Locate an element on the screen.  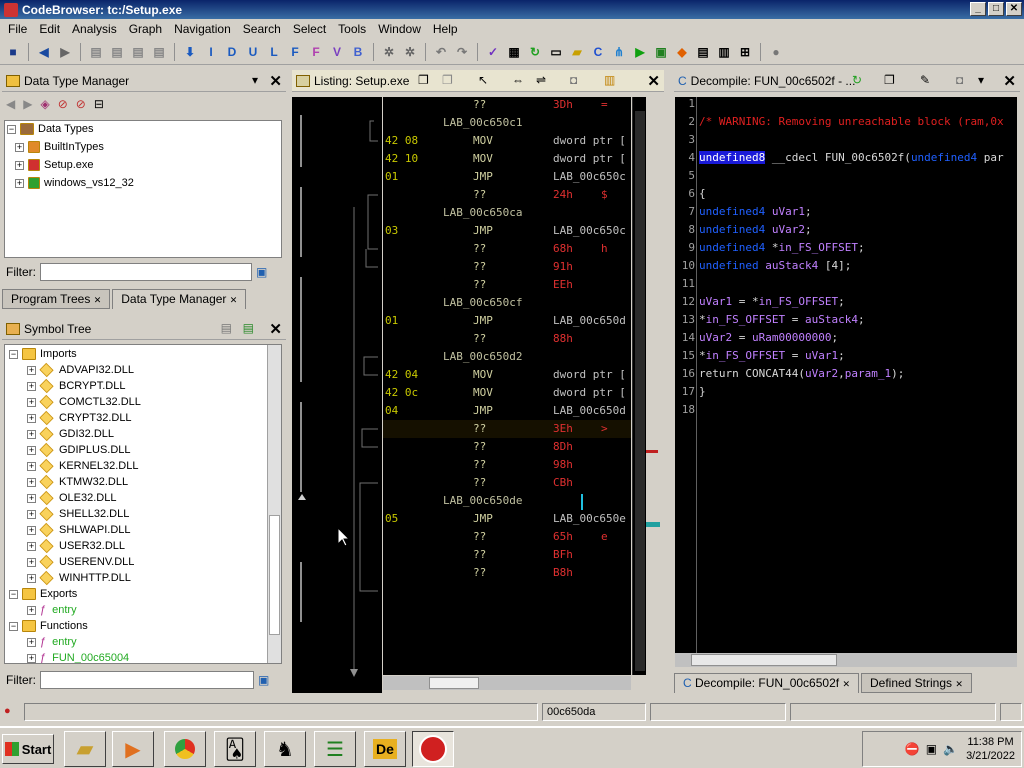
symbol-refresh-icon: ▤ is located at coordinates (248, 328).